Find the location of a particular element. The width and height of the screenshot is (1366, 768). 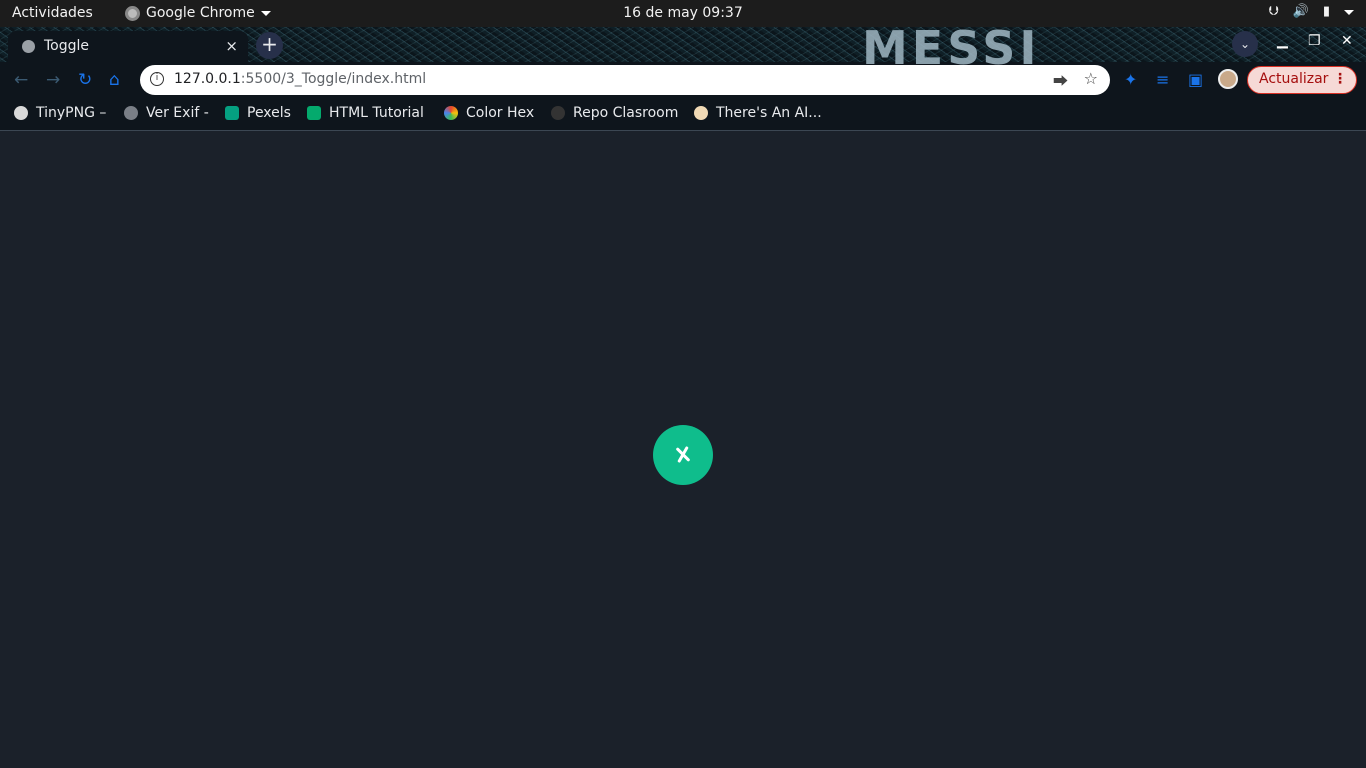

avatar is located at coordinates (1228, 79).